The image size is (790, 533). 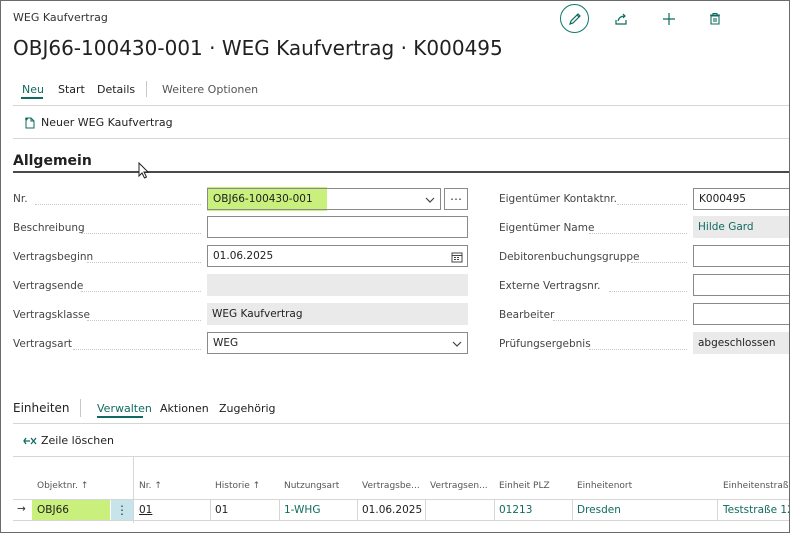 I want to click on cell-nr: 01, so click(x=145, y=510).